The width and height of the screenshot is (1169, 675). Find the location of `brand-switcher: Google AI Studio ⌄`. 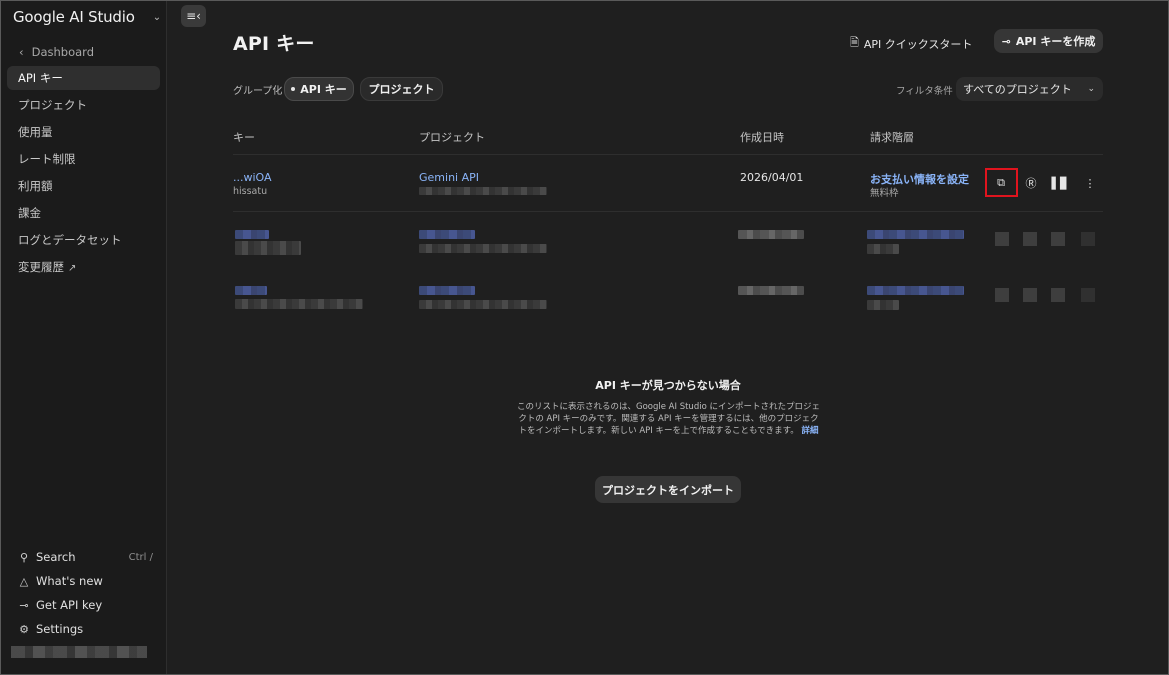

brand-switcher: Google AI Studio ⌄ is located at coordinates (87, 17).